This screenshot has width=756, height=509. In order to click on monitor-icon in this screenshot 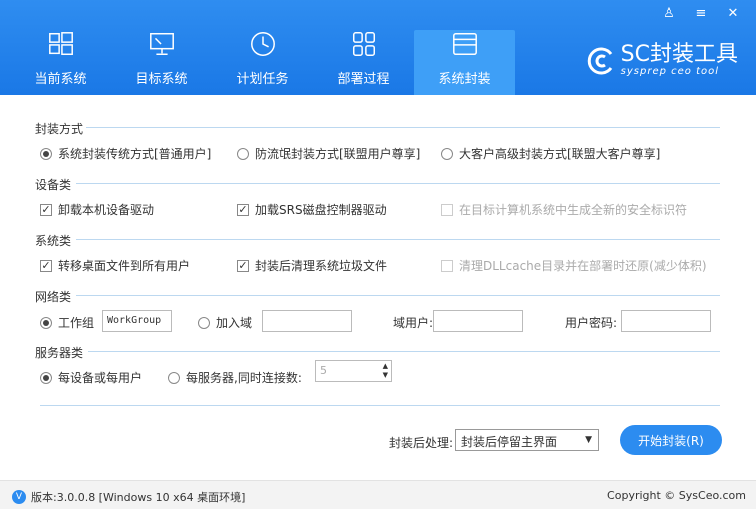, I will do `click(161, 44)`.